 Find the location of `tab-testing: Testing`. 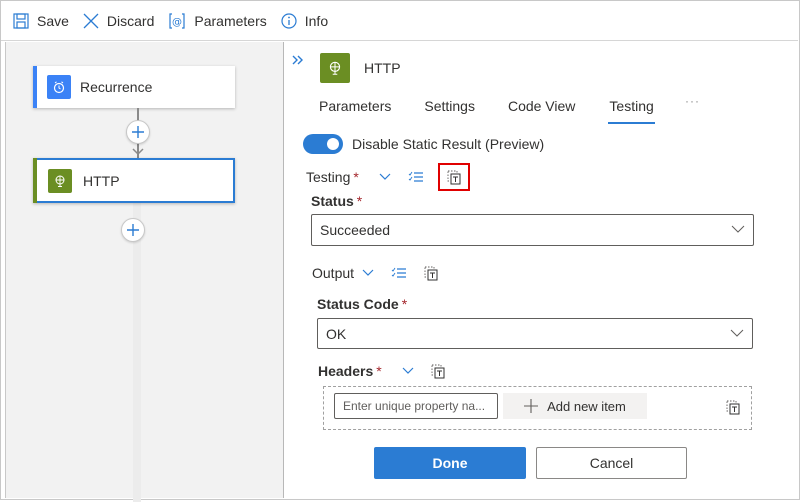

tab-testing: Testing is located at coordinates (631, 111).